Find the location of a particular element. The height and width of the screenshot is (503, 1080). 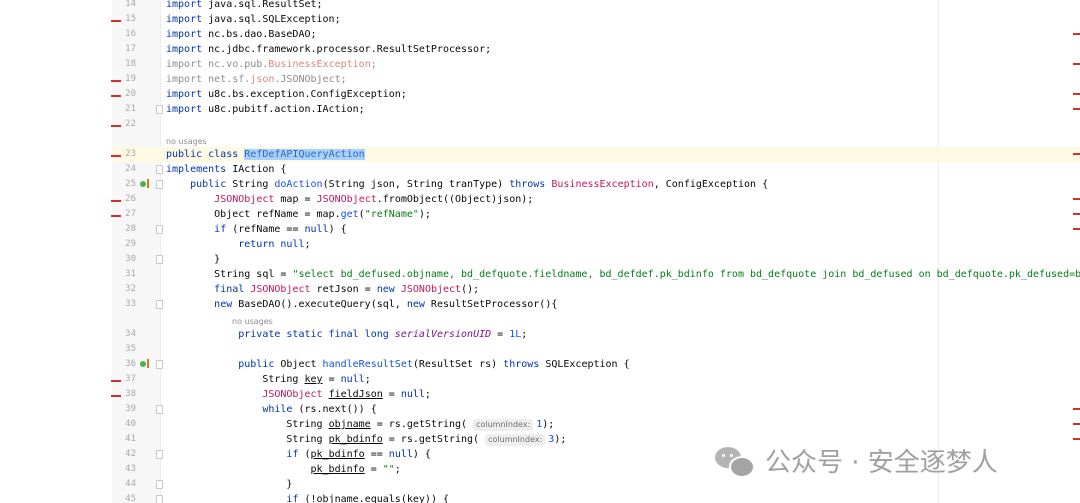

code-text: implements IAction { is located at coordinates (226, 169).